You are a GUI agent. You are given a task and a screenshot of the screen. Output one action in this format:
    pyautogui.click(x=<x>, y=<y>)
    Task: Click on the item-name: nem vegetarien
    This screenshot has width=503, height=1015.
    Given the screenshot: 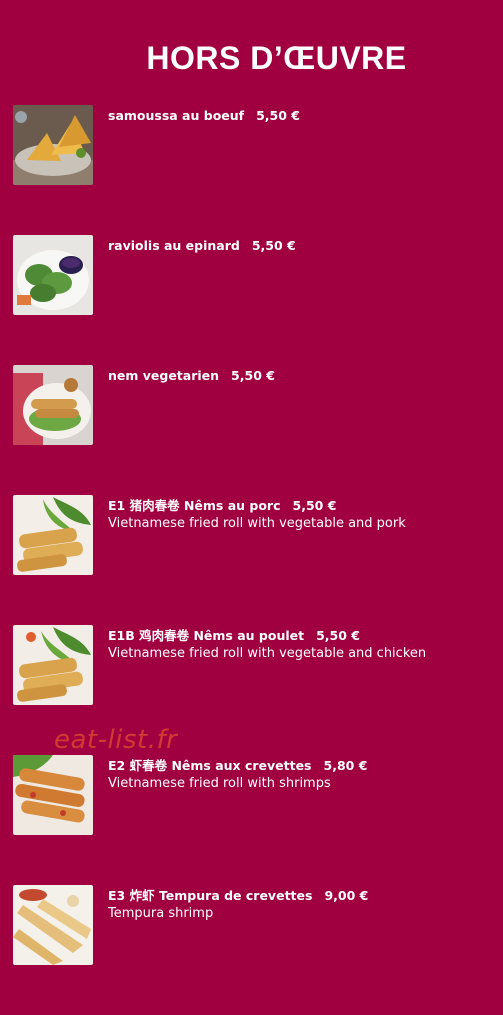 What is the action you would take?
    pyautogui.click(x=164, y=375)
    